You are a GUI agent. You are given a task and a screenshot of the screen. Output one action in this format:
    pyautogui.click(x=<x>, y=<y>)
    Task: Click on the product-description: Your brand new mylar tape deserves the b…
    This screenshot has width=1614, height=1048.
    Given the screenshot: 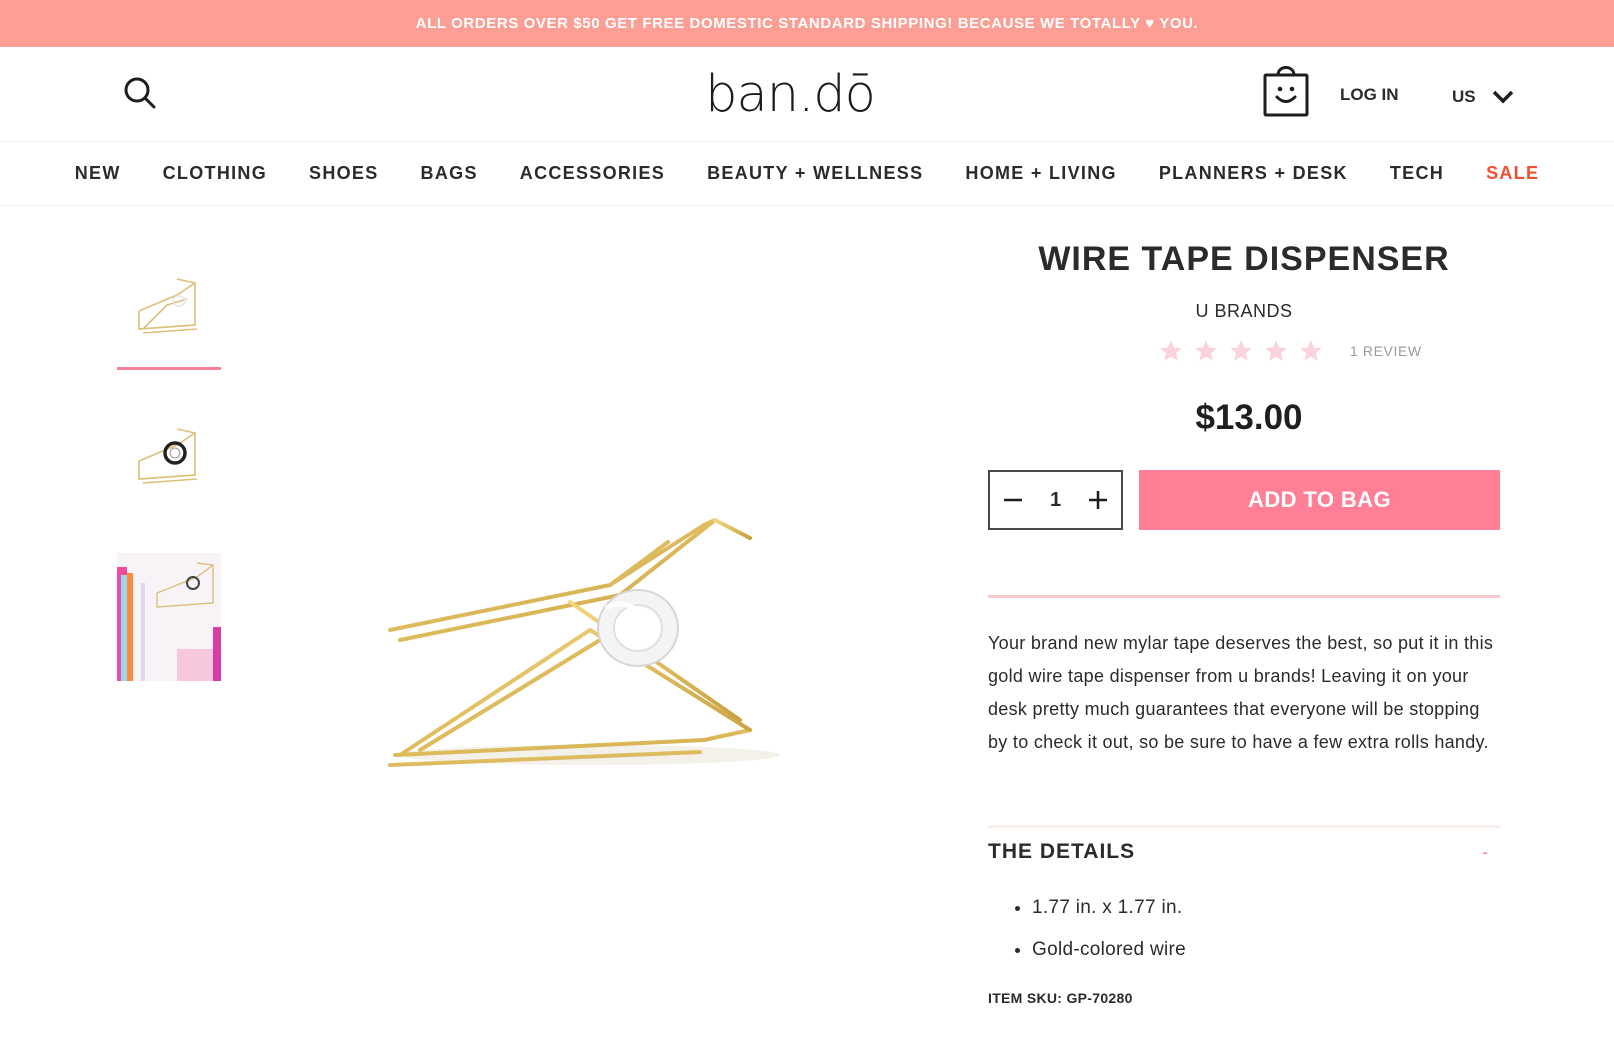 What is the action you would take?
    pyautogui.click(x=1241, y=692)
    